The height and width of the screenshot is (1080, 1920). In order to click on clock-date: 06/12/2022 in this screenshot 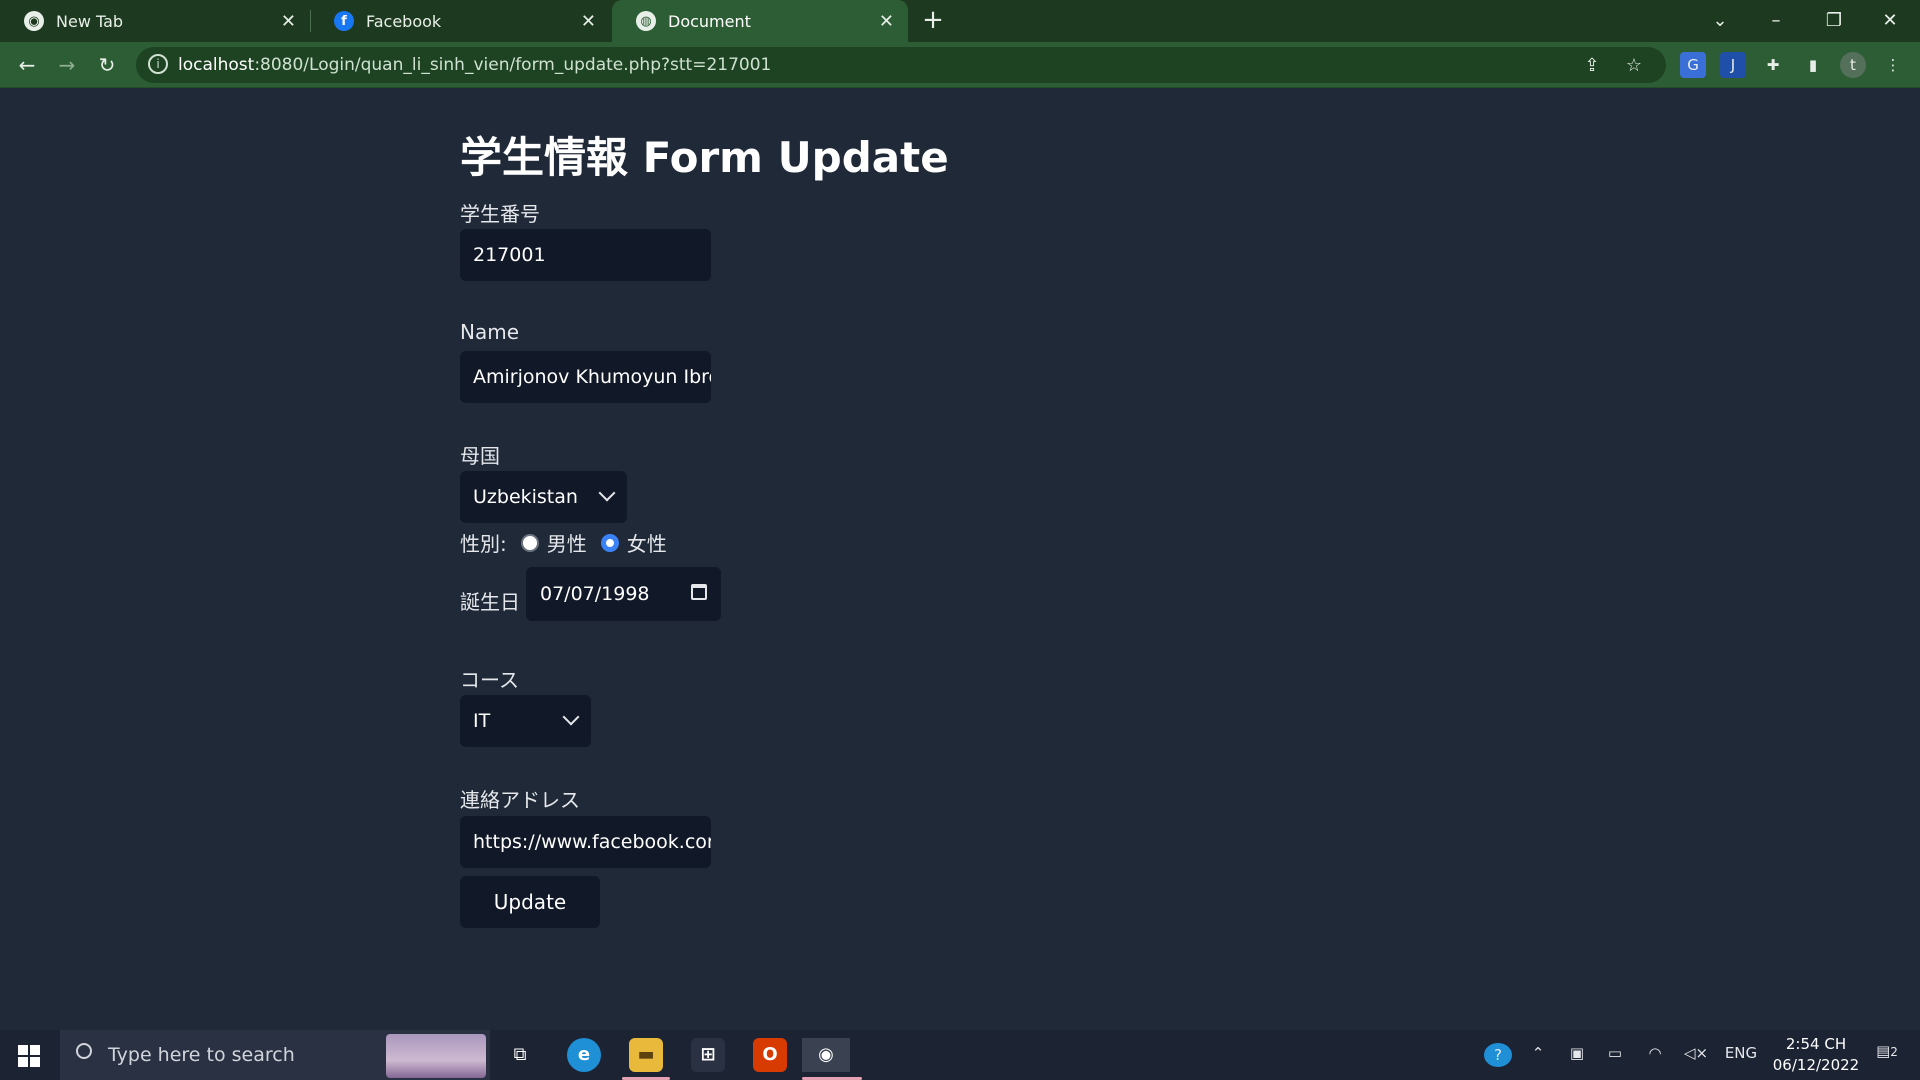, I will do `click(1816, 1065)`.